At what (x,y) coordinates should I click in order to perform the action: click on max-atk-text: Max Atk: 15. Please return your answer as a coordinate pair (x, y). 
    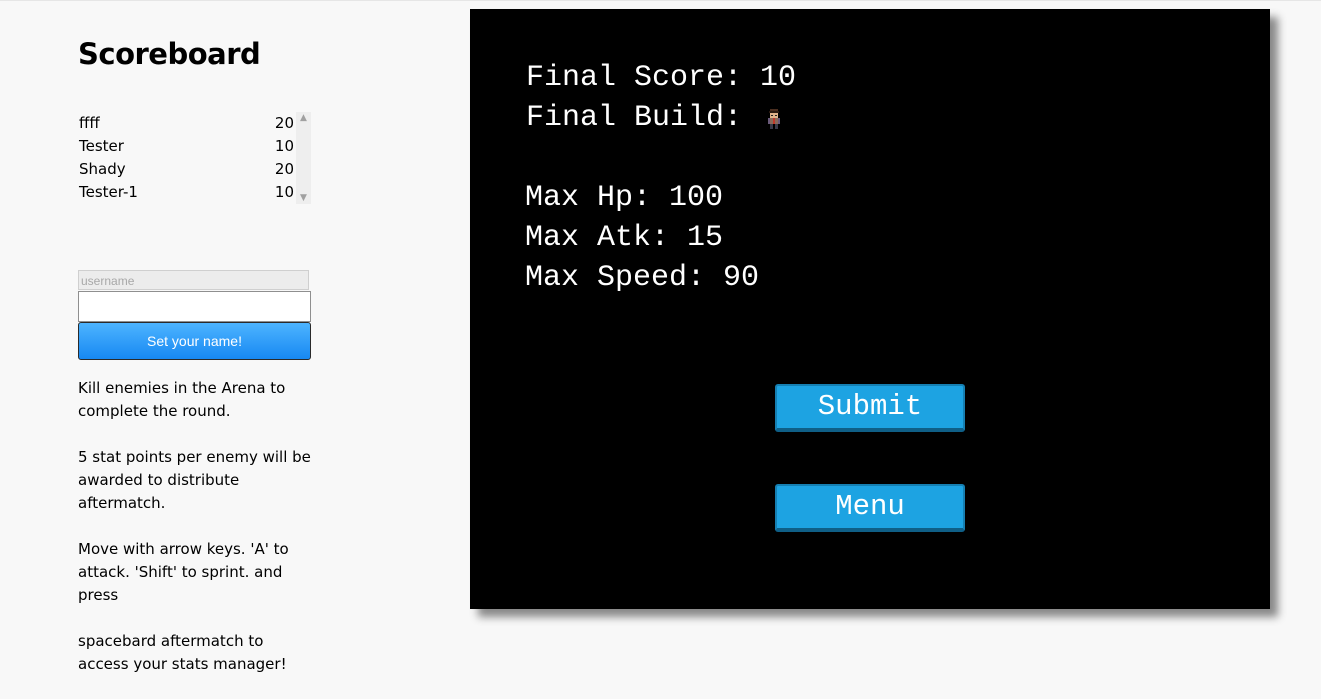
    Looking at the image, I should click on (624, 238).